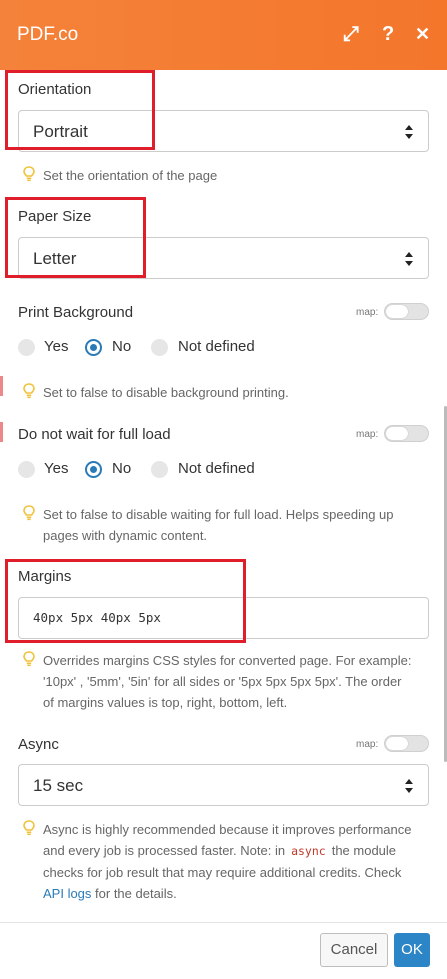 The height and width of the screenshot is (979, 447). What do you see at coordinates (93, 469) in the screenshot?
I see `full-load-radio-no` at bounding box center [93, 469].